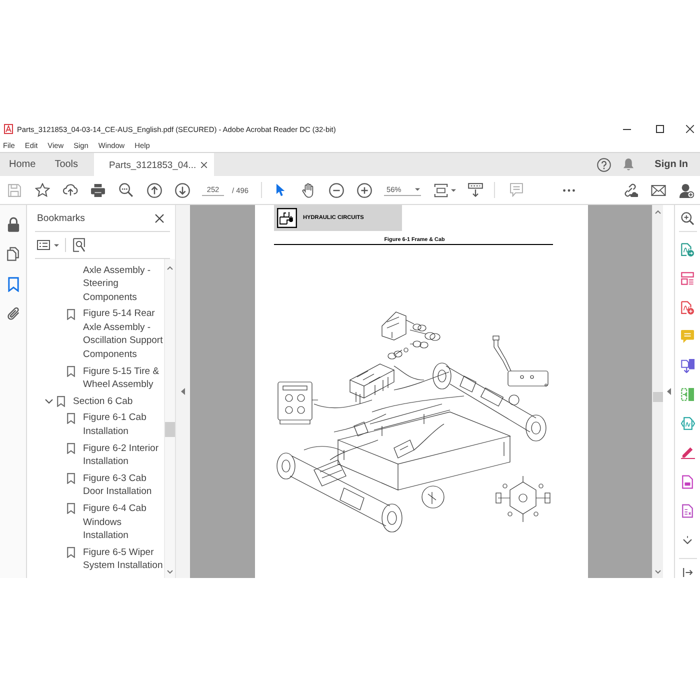 The width and height of the screenshot is (700, 700). What do you see at coordinates (475, 190) in the screenshot?
I see `scroll-mode-icon` at bounding box center [475, 190].